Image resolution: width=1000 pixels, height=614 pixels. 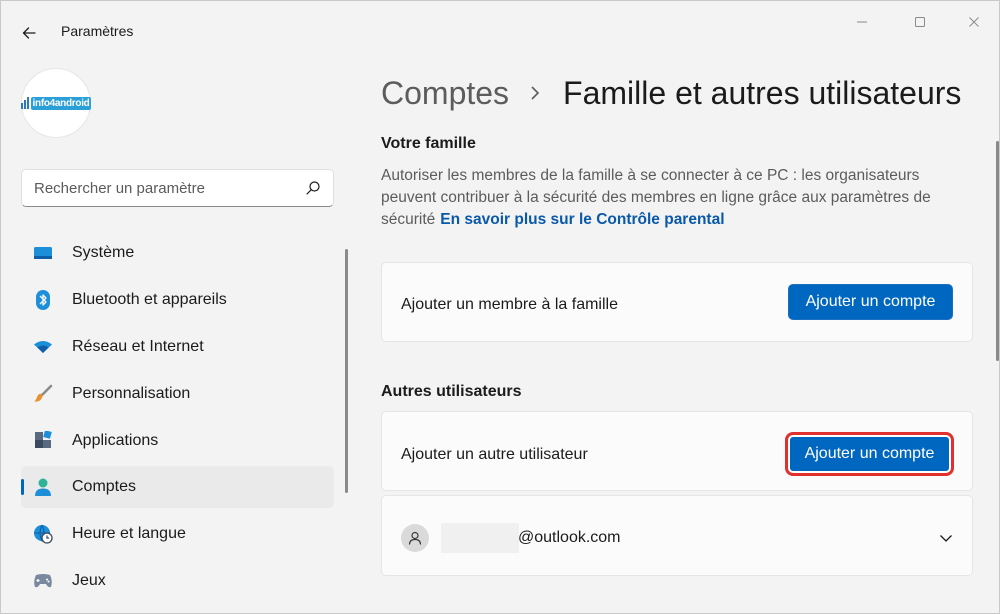 What do you see at coordinates (61, 103) in the screenshot?
I see `logo-text: info4android` at bounding box center [61, 103].